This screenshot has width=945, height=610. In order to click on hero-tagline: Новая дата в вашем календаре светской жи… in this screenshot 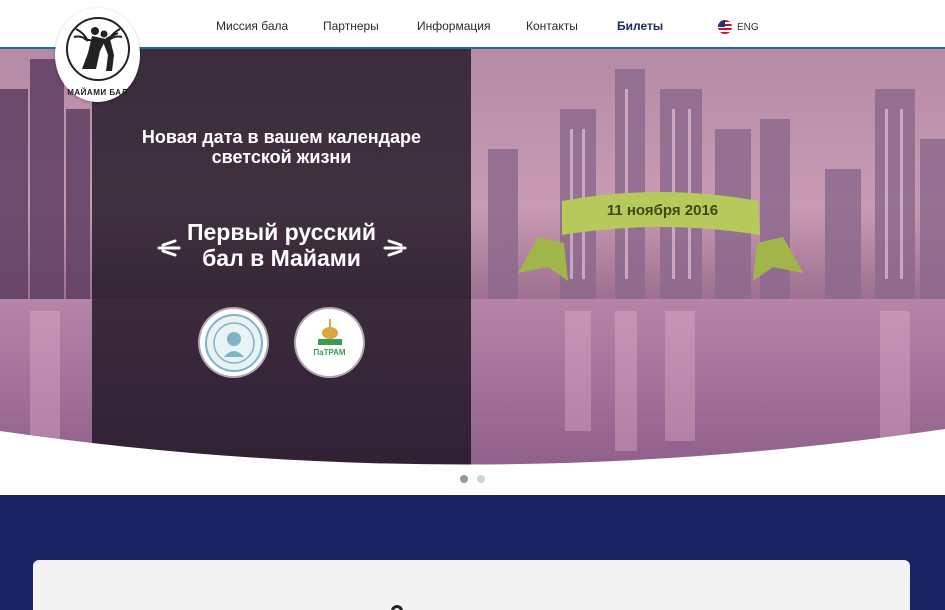, I will do `click(281, 147)`.